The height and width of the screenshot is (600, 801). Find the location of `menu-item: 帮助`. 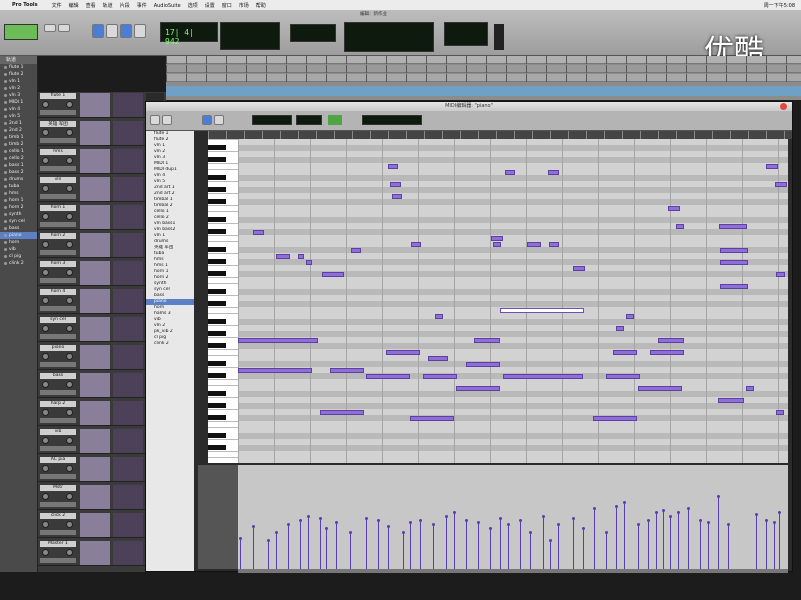

menu-item: 帮助 is located at coordinates (261, 6).